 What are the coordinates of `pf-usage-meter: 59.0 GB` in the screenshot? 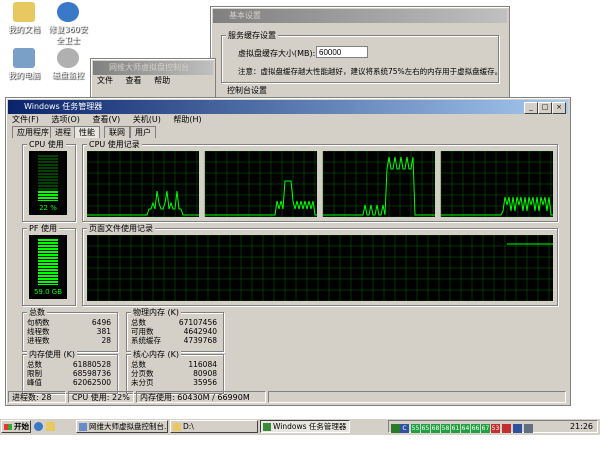 It's located at (48, 267).